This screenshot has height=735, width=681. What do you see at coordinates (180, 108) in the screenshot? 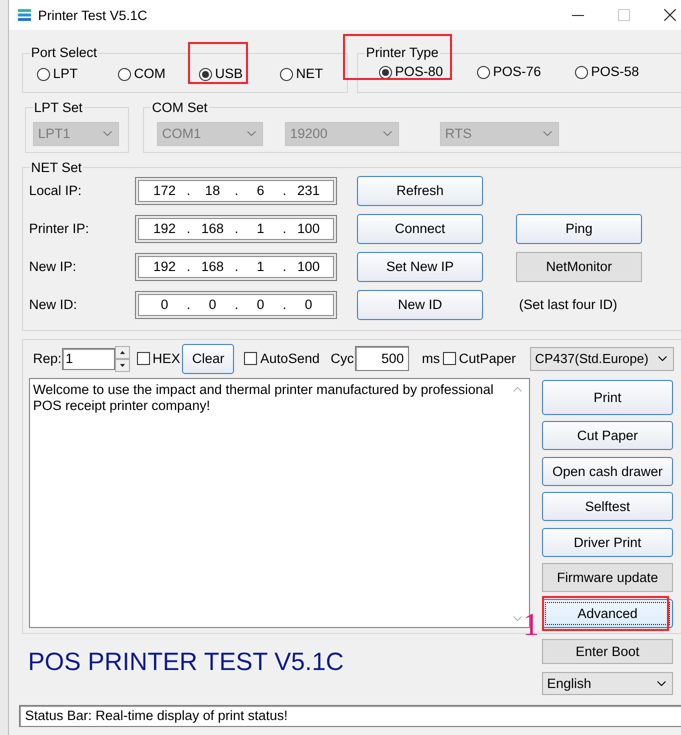
I see `group-label: COM Set` at bounding box center [180, 108].